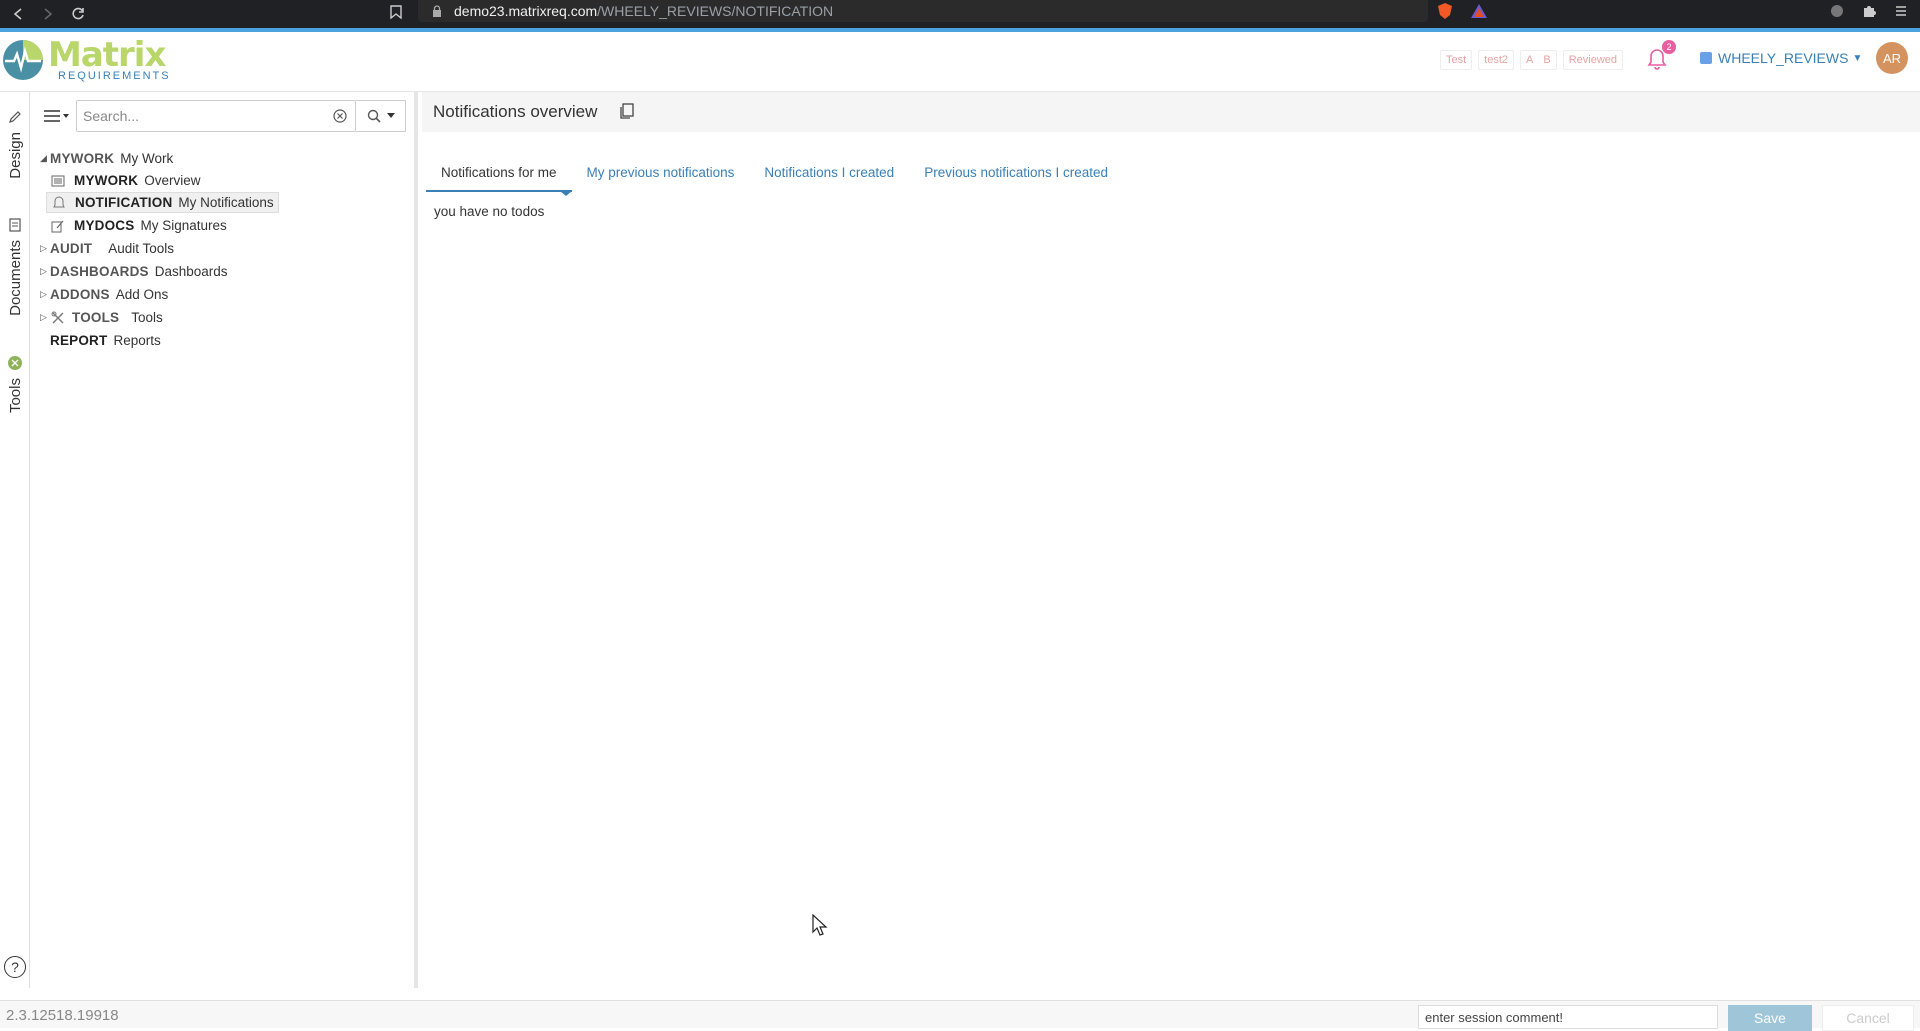  I want to click on puzzle-icon, so click(1869, 11).